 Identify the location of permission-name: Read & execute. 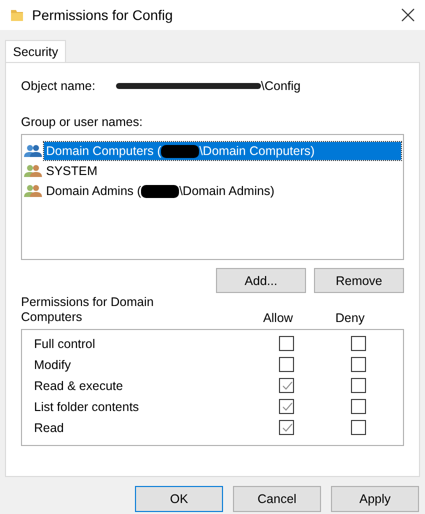
(79, 385).